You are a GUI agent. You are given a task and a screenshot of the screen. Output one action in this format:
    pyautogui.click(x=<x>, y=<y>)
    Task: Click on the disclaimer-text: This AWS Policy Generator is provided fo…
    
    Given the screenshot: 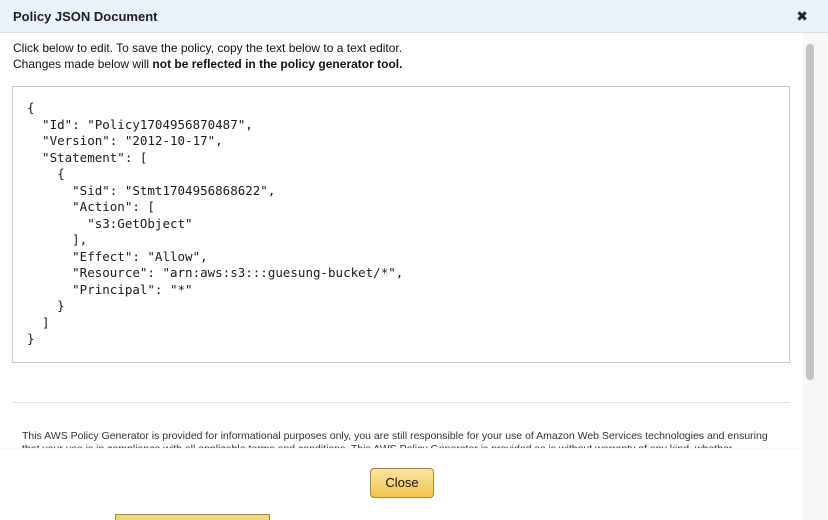 What is the action you would take?
    pyautogui.click(x=395, y=439)
    